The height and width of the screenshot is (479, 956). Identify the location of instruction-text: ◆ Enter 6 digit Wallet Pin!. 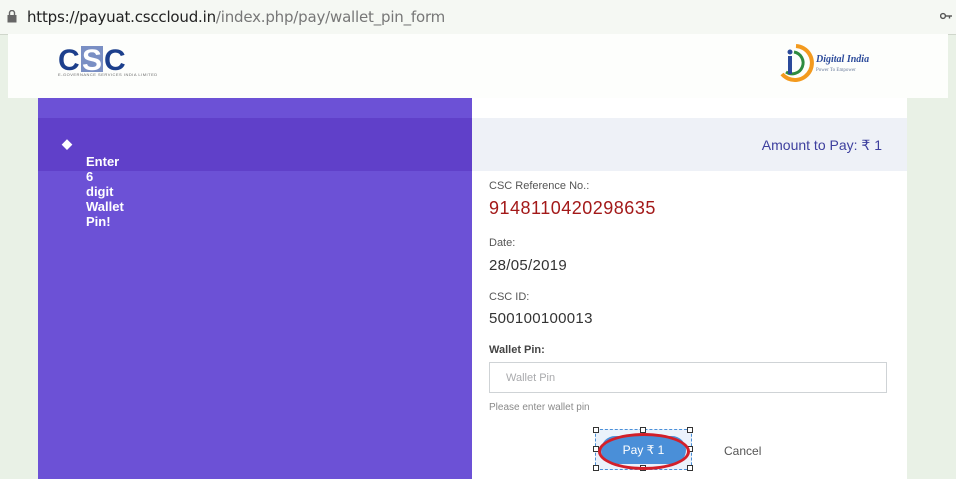
(93, 182).